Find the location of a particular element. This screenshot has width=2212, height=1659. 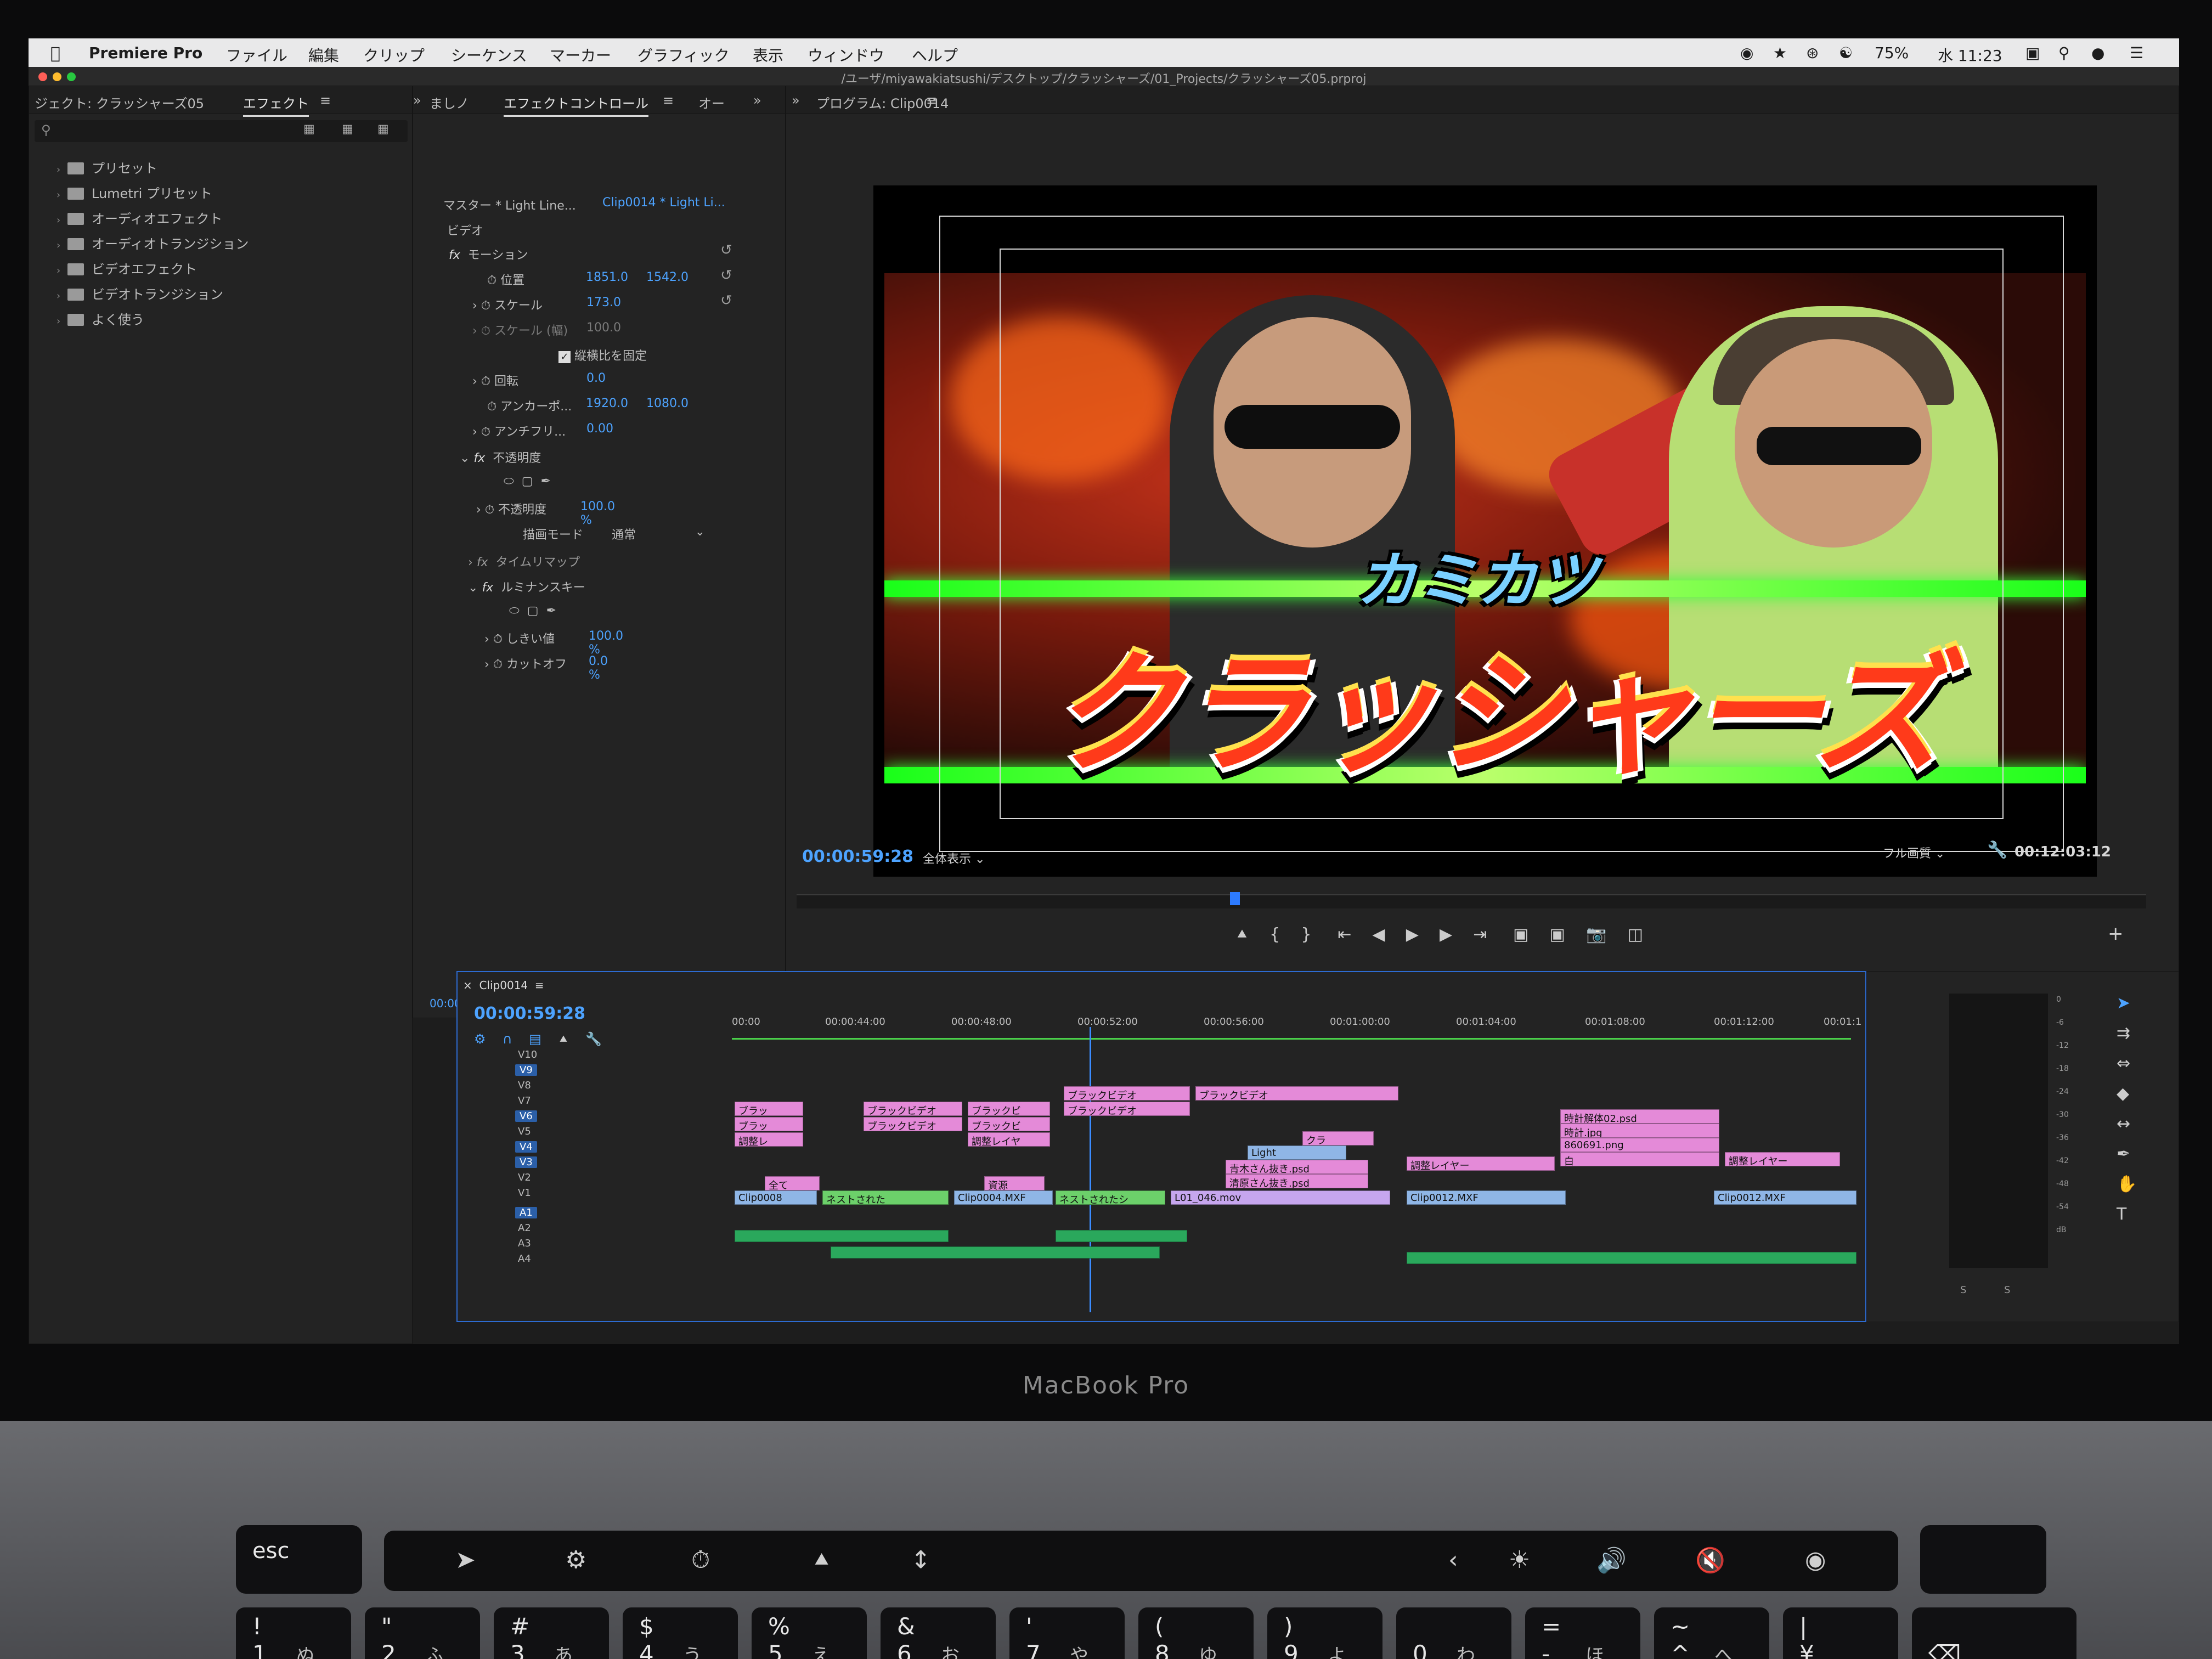

track-v1: V1 is located at coordinates (525, 1193).